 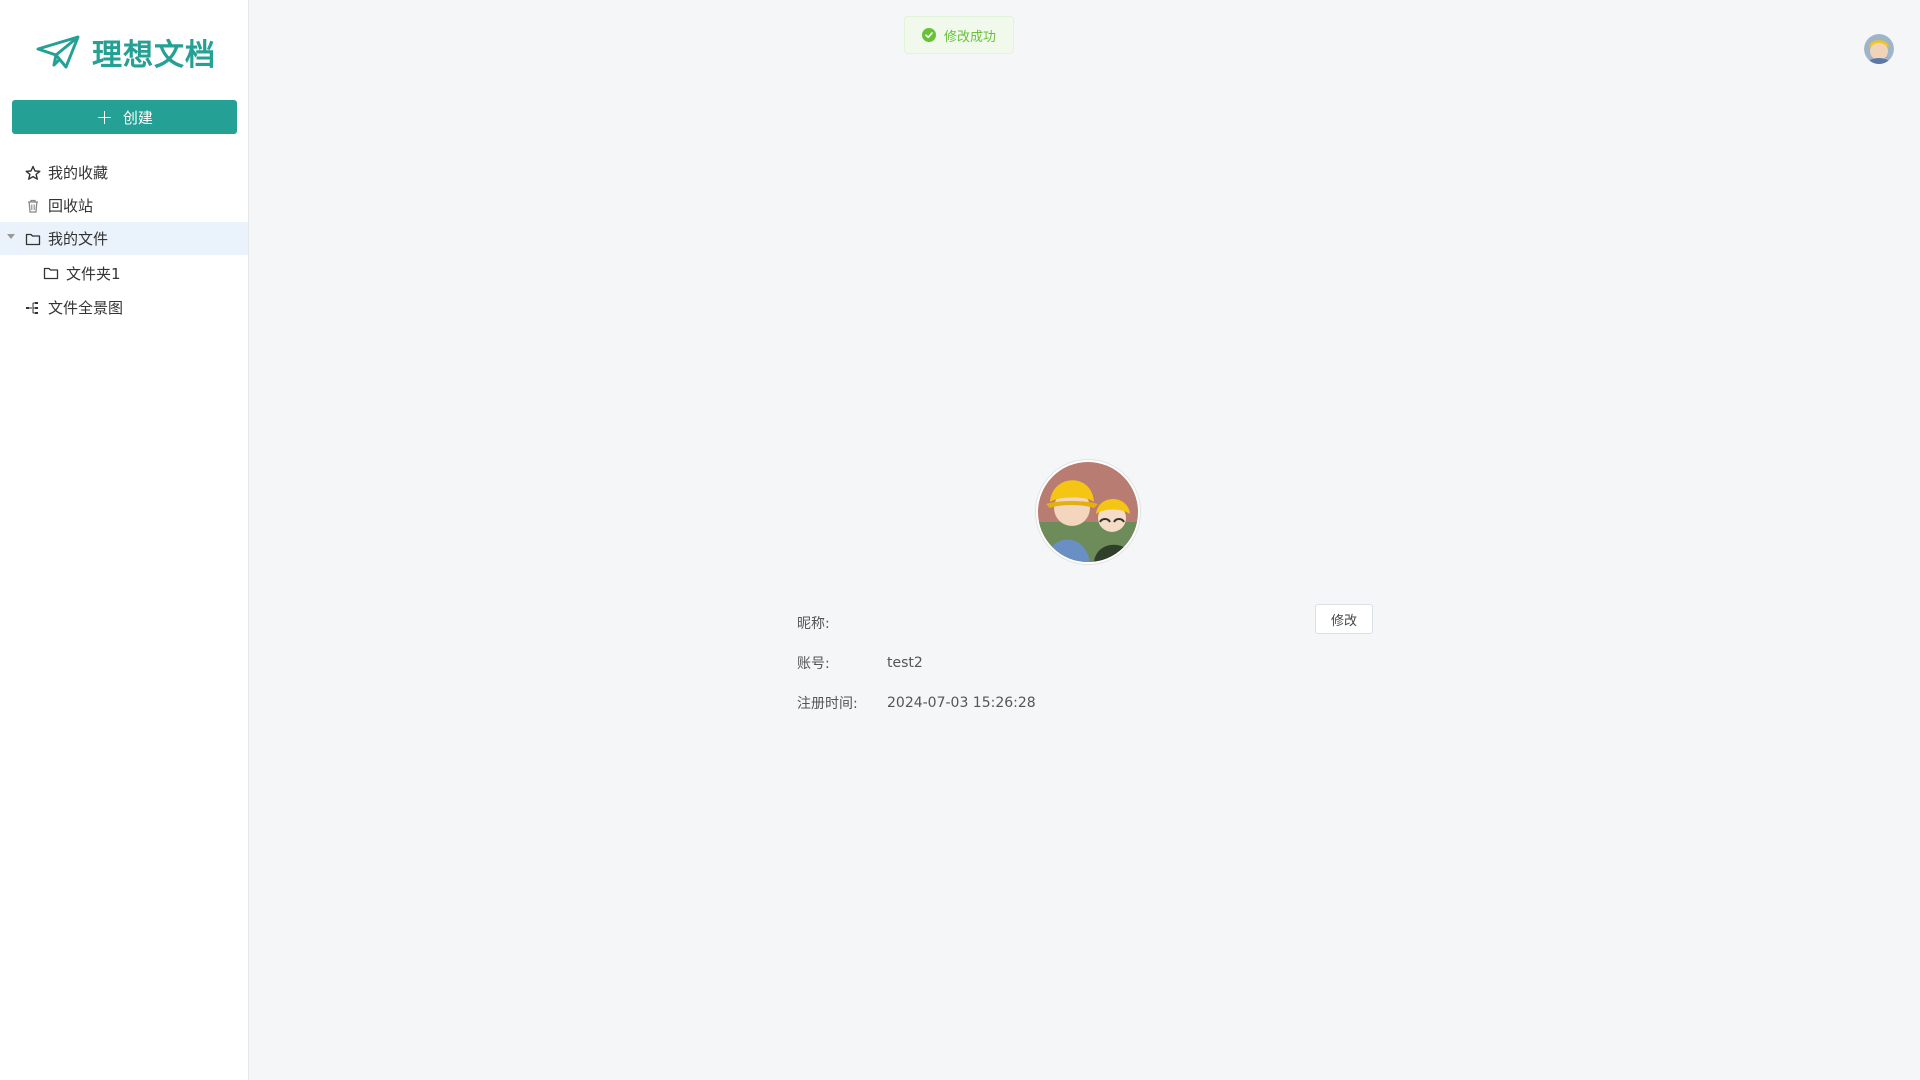 What do you see at coordinates (905, 663) in the screenshot?
I see `account-value: test2` at bounding box center [905, 663].